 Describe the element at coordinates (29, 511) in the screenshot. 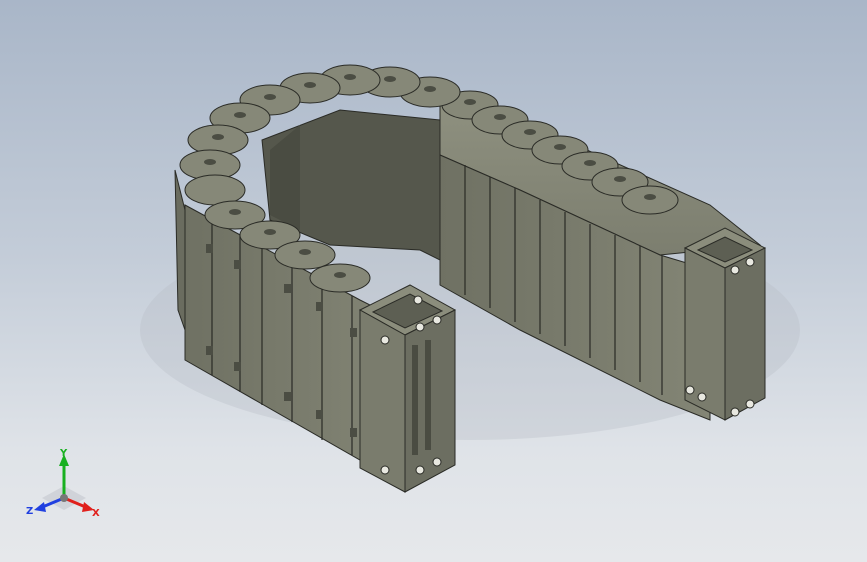

I see `z-axis-label: Z` at that location.